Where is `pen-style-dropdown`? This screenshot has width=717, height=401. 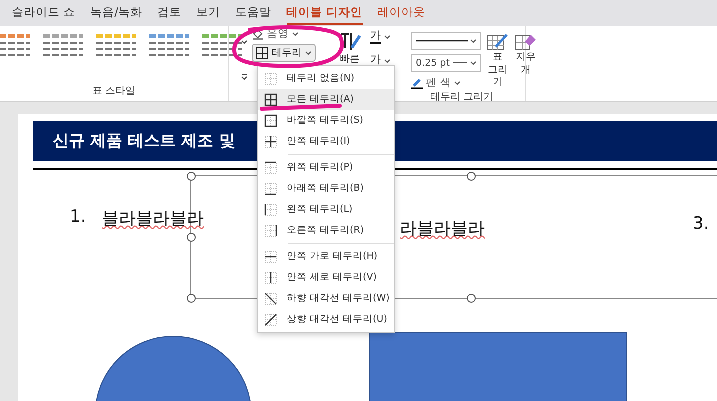
pen-style-dropdown is located at coordinates (446, 41).